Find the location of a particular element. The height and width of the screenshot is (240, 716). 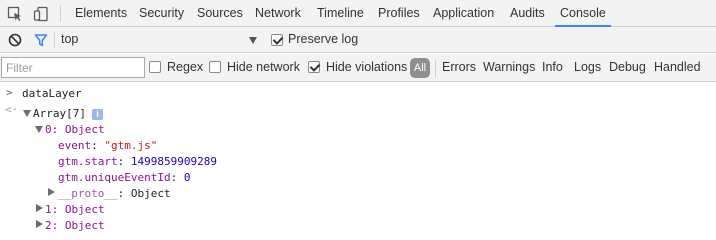

filter-icon is located at coordinates (41, 40).